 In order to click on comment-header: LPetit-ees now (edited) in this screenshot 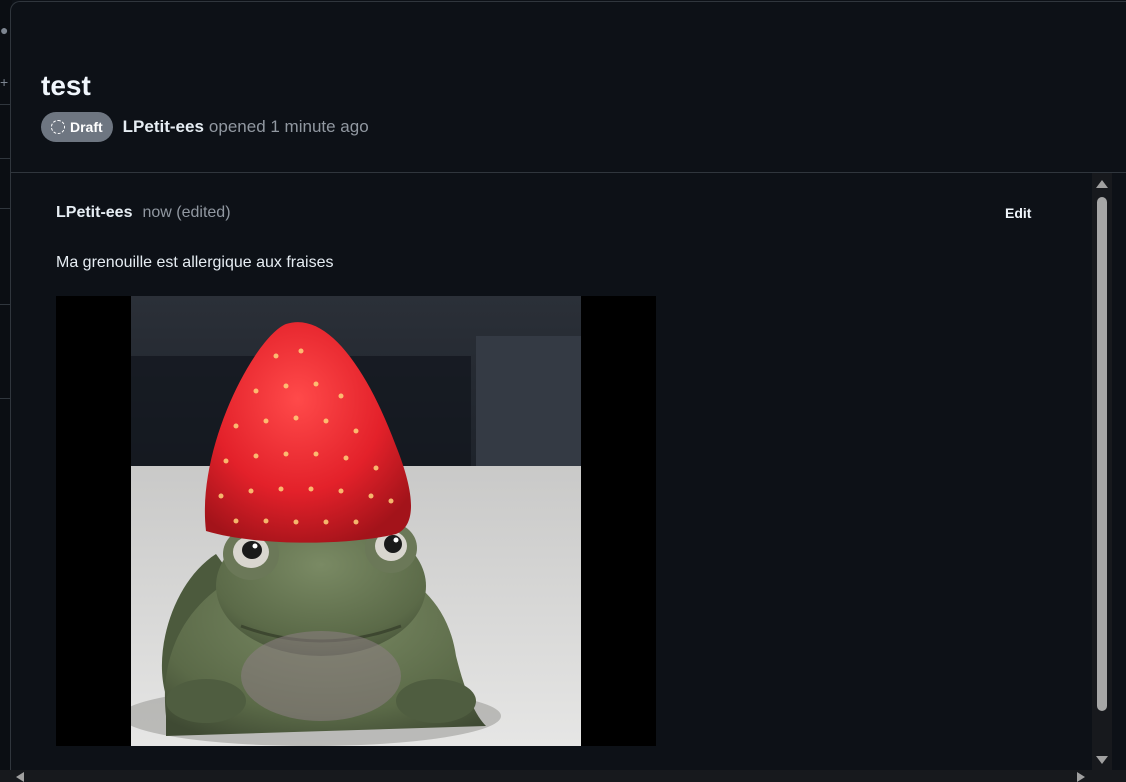, I will do `click(143, 215)`.